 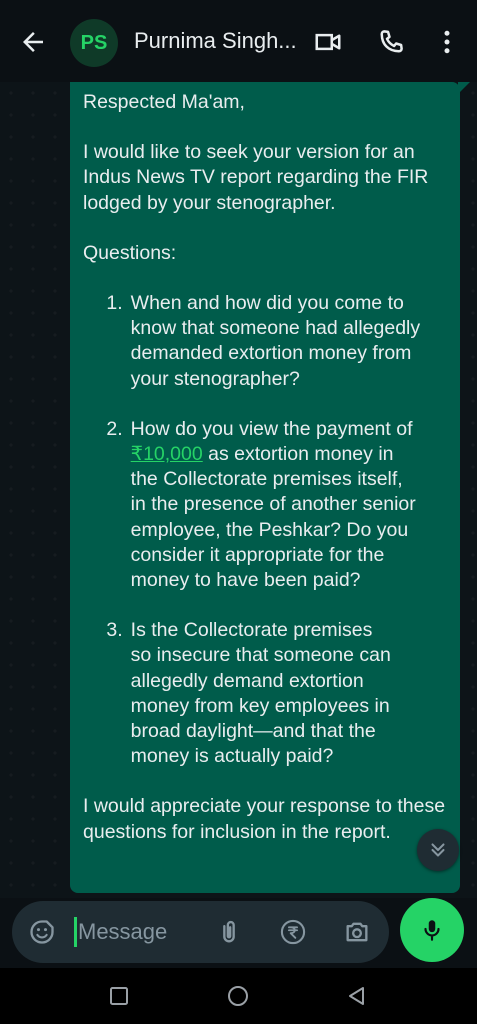 I want to click on attach-icon, so click(x=229, y=932).